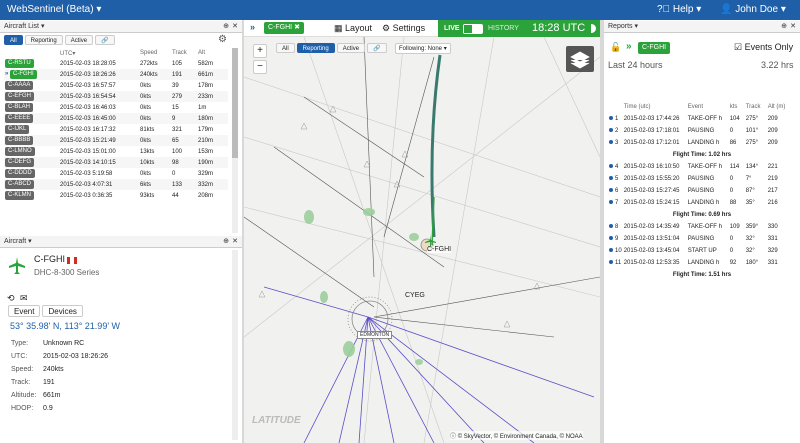  I want to click on report-row: 6 2015-02-03 15:27:45 PAUSING 0 87° 217, so click(702, 191).